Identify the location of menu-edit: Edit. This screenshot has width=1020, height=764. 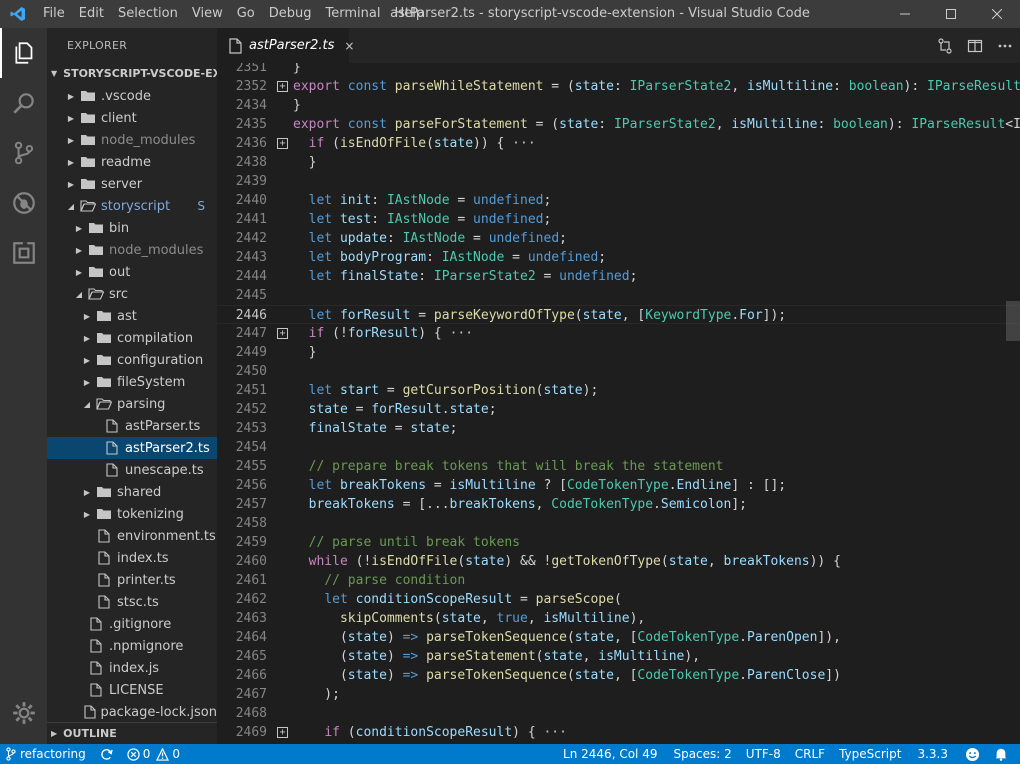
(91, 14).